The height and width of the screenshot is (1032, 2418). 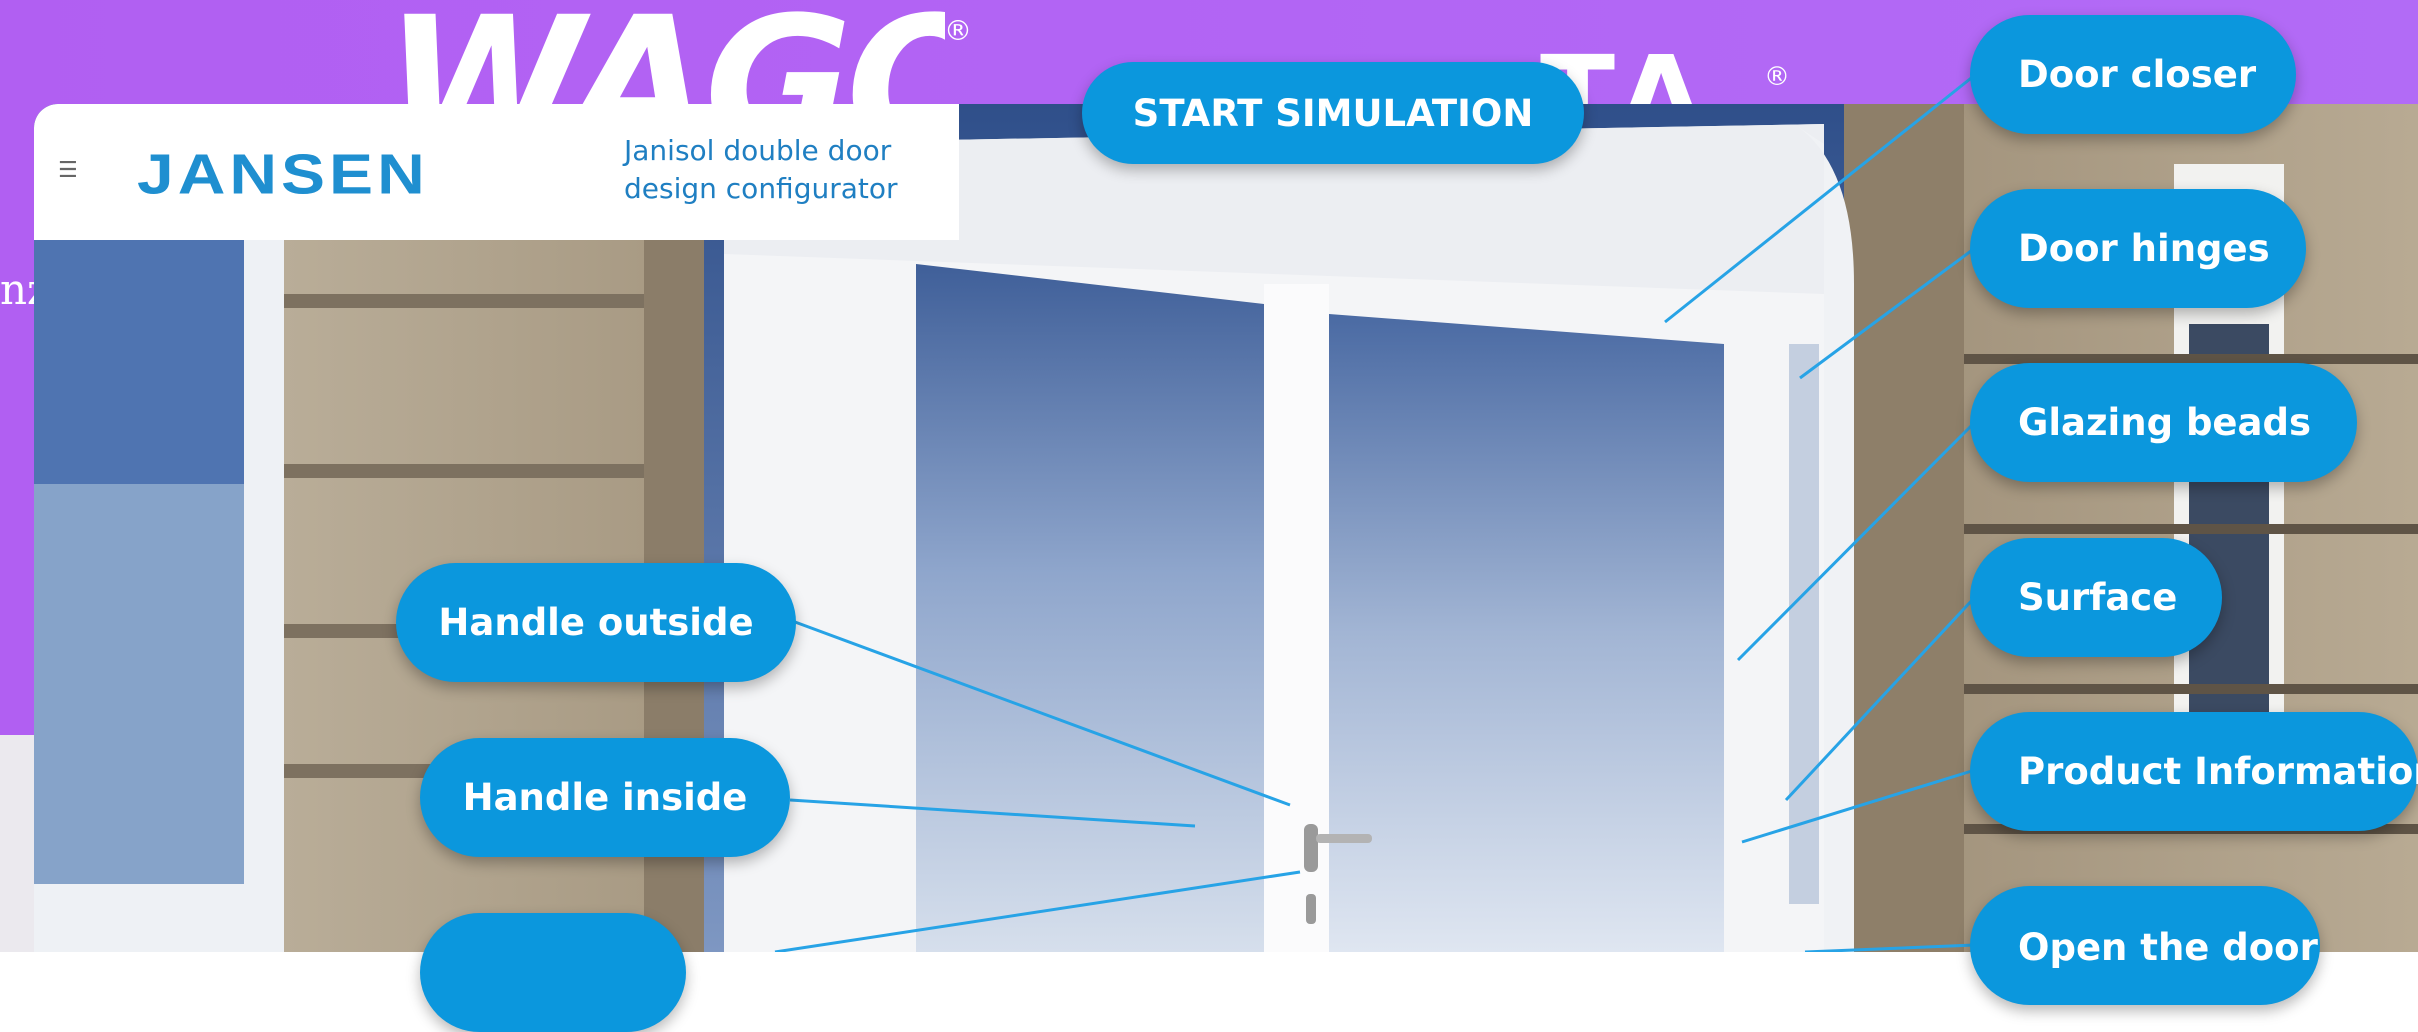 What do you see at coordinates (2133, 74) in the screenshot?
I see `door-closer-button: Door closer` at bounding box center [2133, 74].